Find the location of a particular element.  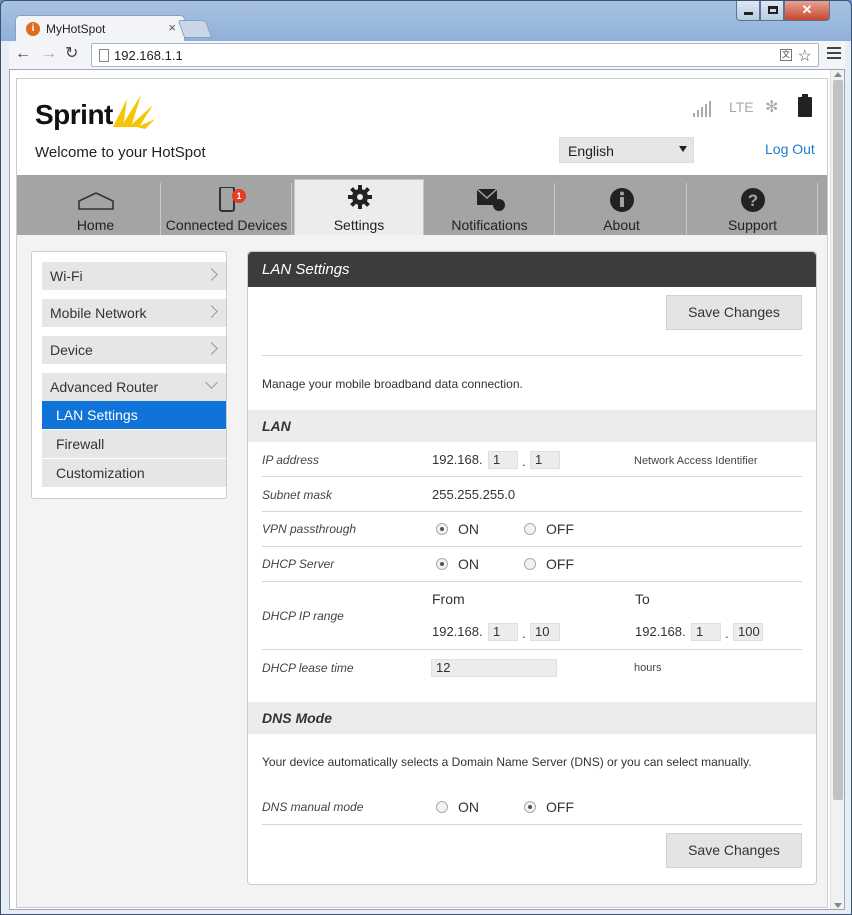

tab-settings: Settings is located at coordinates (359, 207).